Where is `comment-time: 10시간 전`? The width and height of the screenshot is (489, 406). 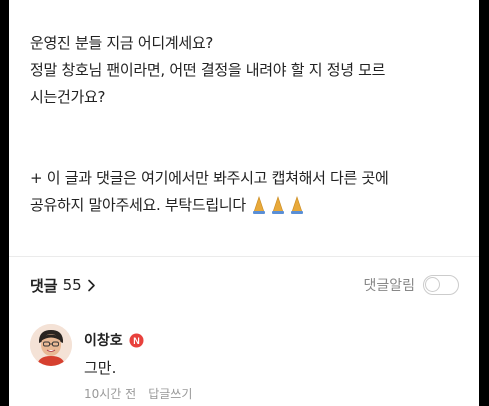 comment-time: 10시간 전 is located at coordinates (110, 394).